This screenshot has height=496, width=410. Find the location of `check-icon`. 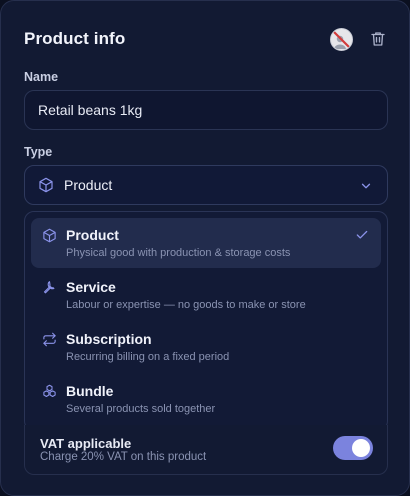

check-icon is located at coordinates (362, 234).